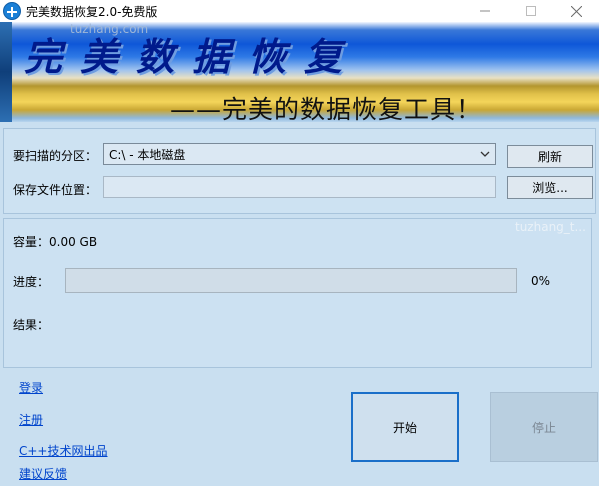 This screenshot has height=486, width=599. Describe the element at coordinates (31, 325) in the screenshot. I see `result-label: 结果：` at that location.